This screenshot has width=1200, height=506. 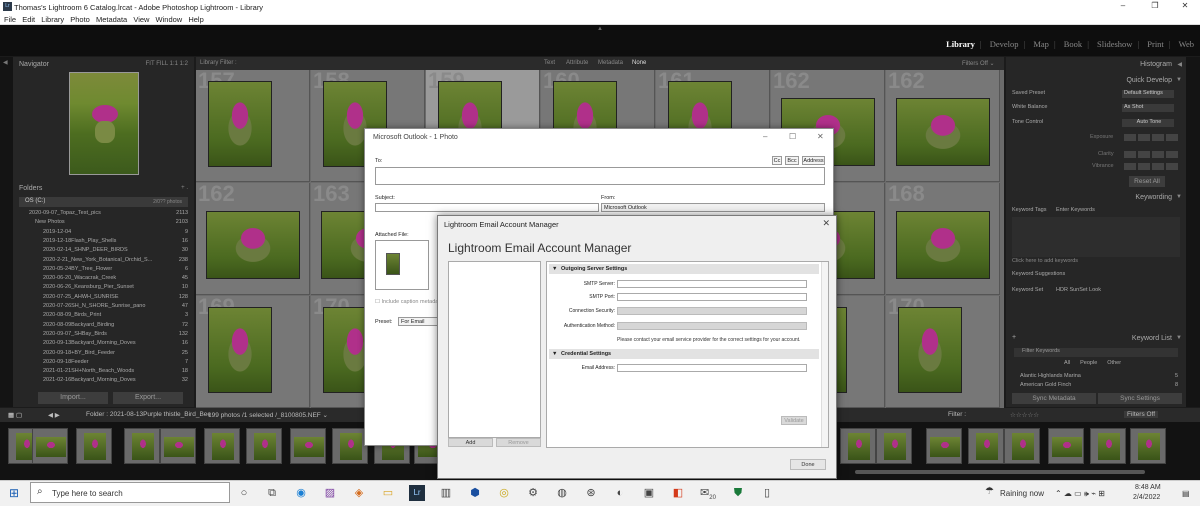 I want to click on app-icon-3: ◍, so click(x=562, y=493).